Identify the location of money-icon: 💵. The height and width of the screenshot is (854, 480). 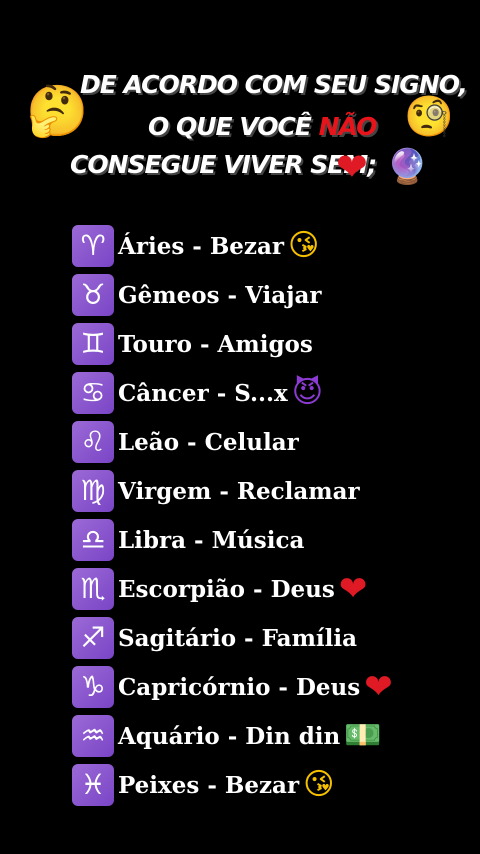
(363, 735).